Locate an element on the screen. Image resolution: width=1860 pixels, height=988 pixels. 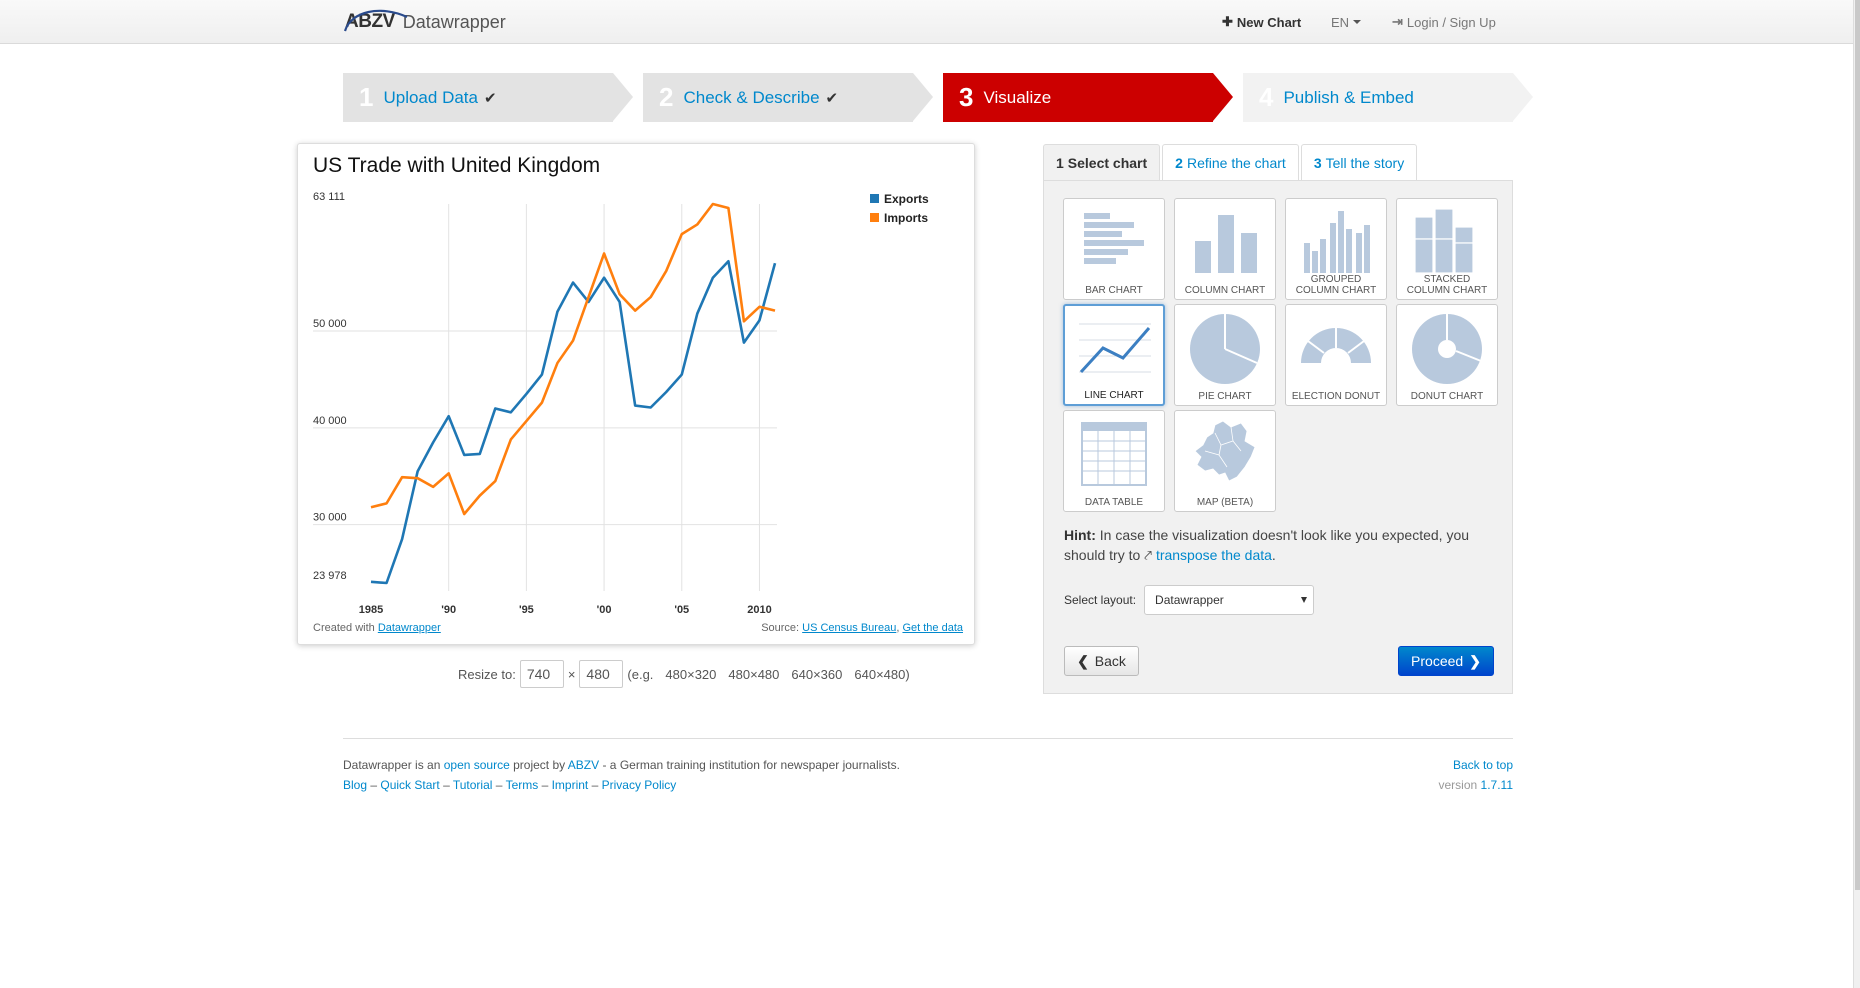
layout-label: Select layout: is located at coordinates (1100, 600).